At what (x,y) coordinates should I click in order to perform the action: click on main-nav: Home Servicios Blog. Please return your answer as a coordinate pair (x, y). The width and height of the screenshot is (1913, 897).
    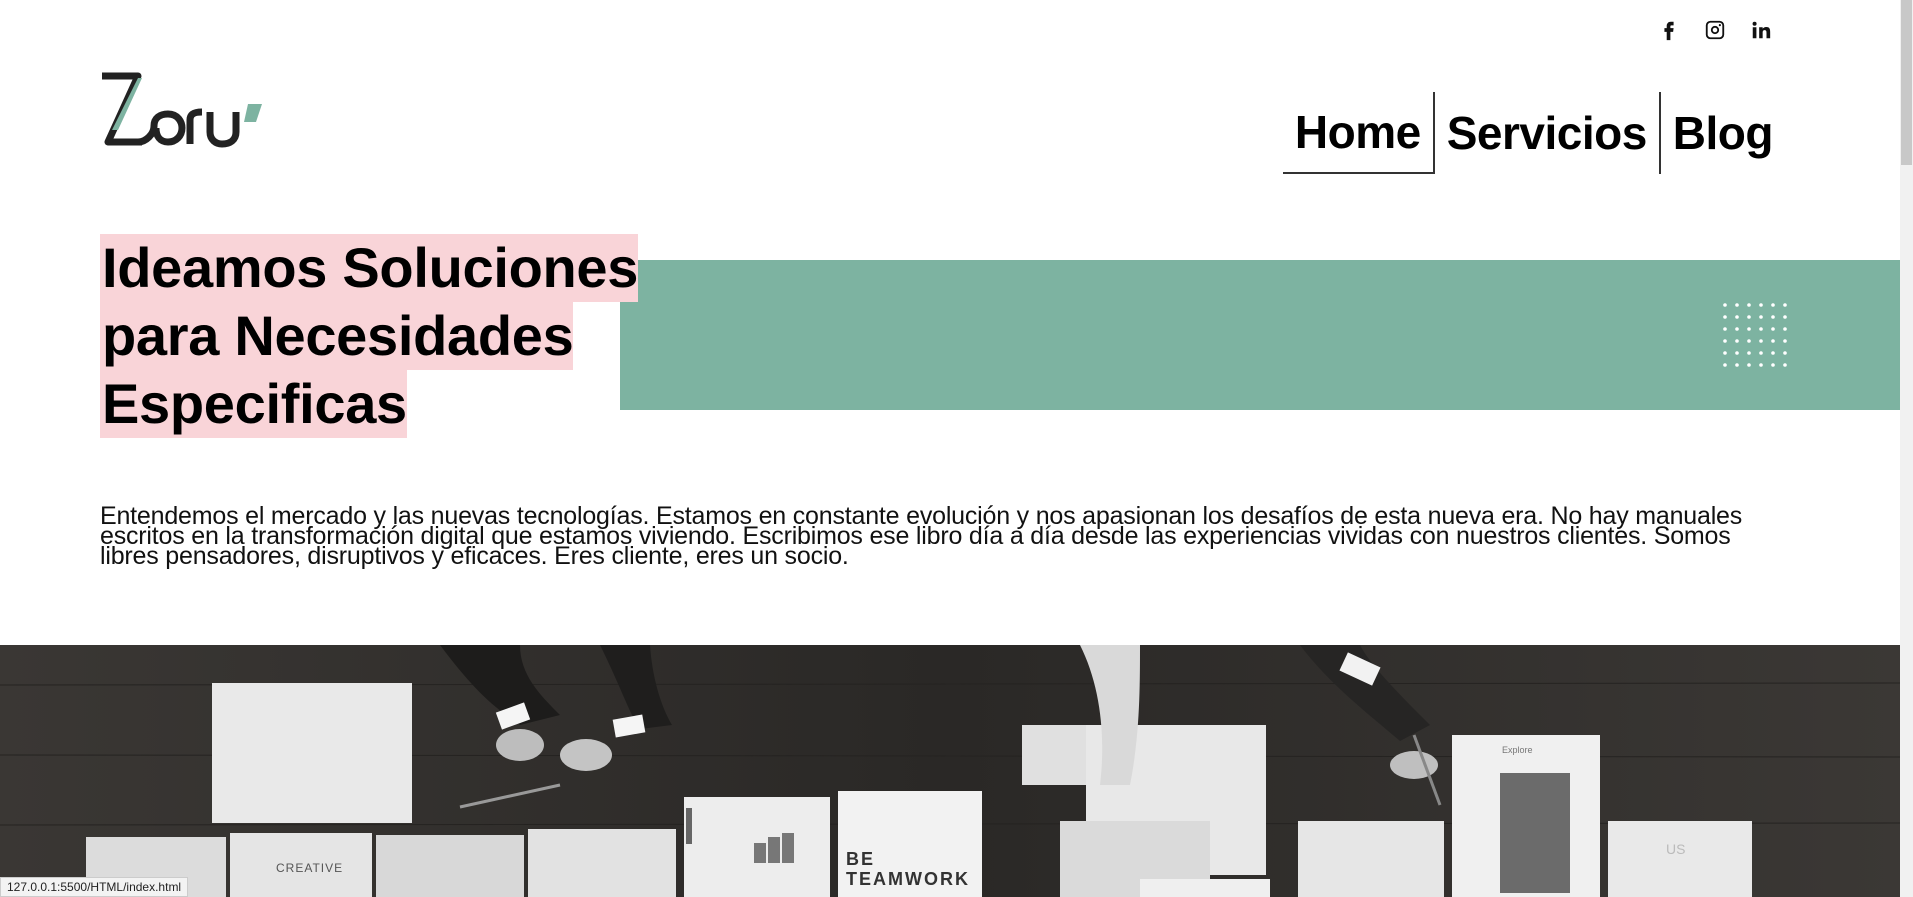
    Looking at the image, I should click on (1533, 133).